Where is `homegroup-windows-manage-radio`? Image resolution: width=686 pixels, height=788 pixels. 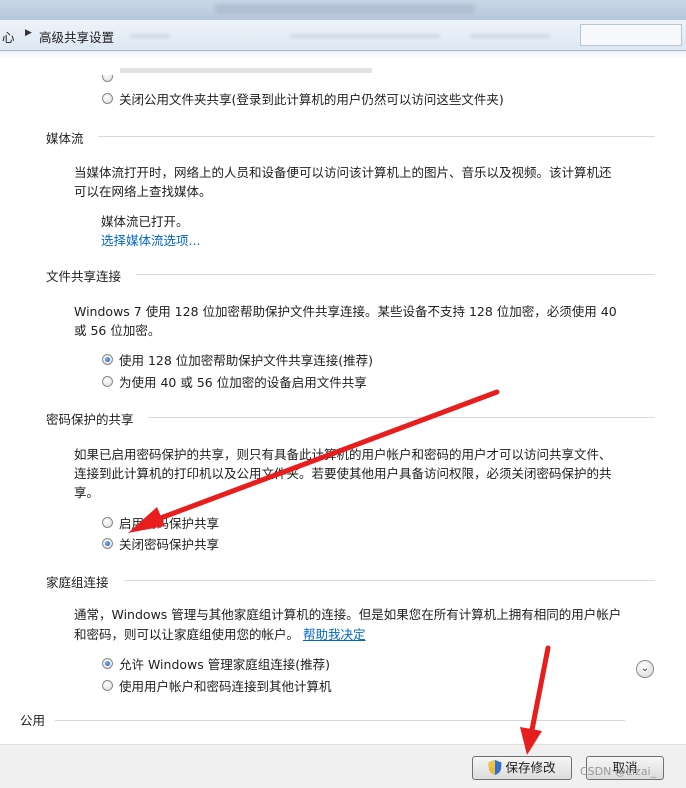 homegroup-windows-manage-radio is located at coordinates (107, 663).